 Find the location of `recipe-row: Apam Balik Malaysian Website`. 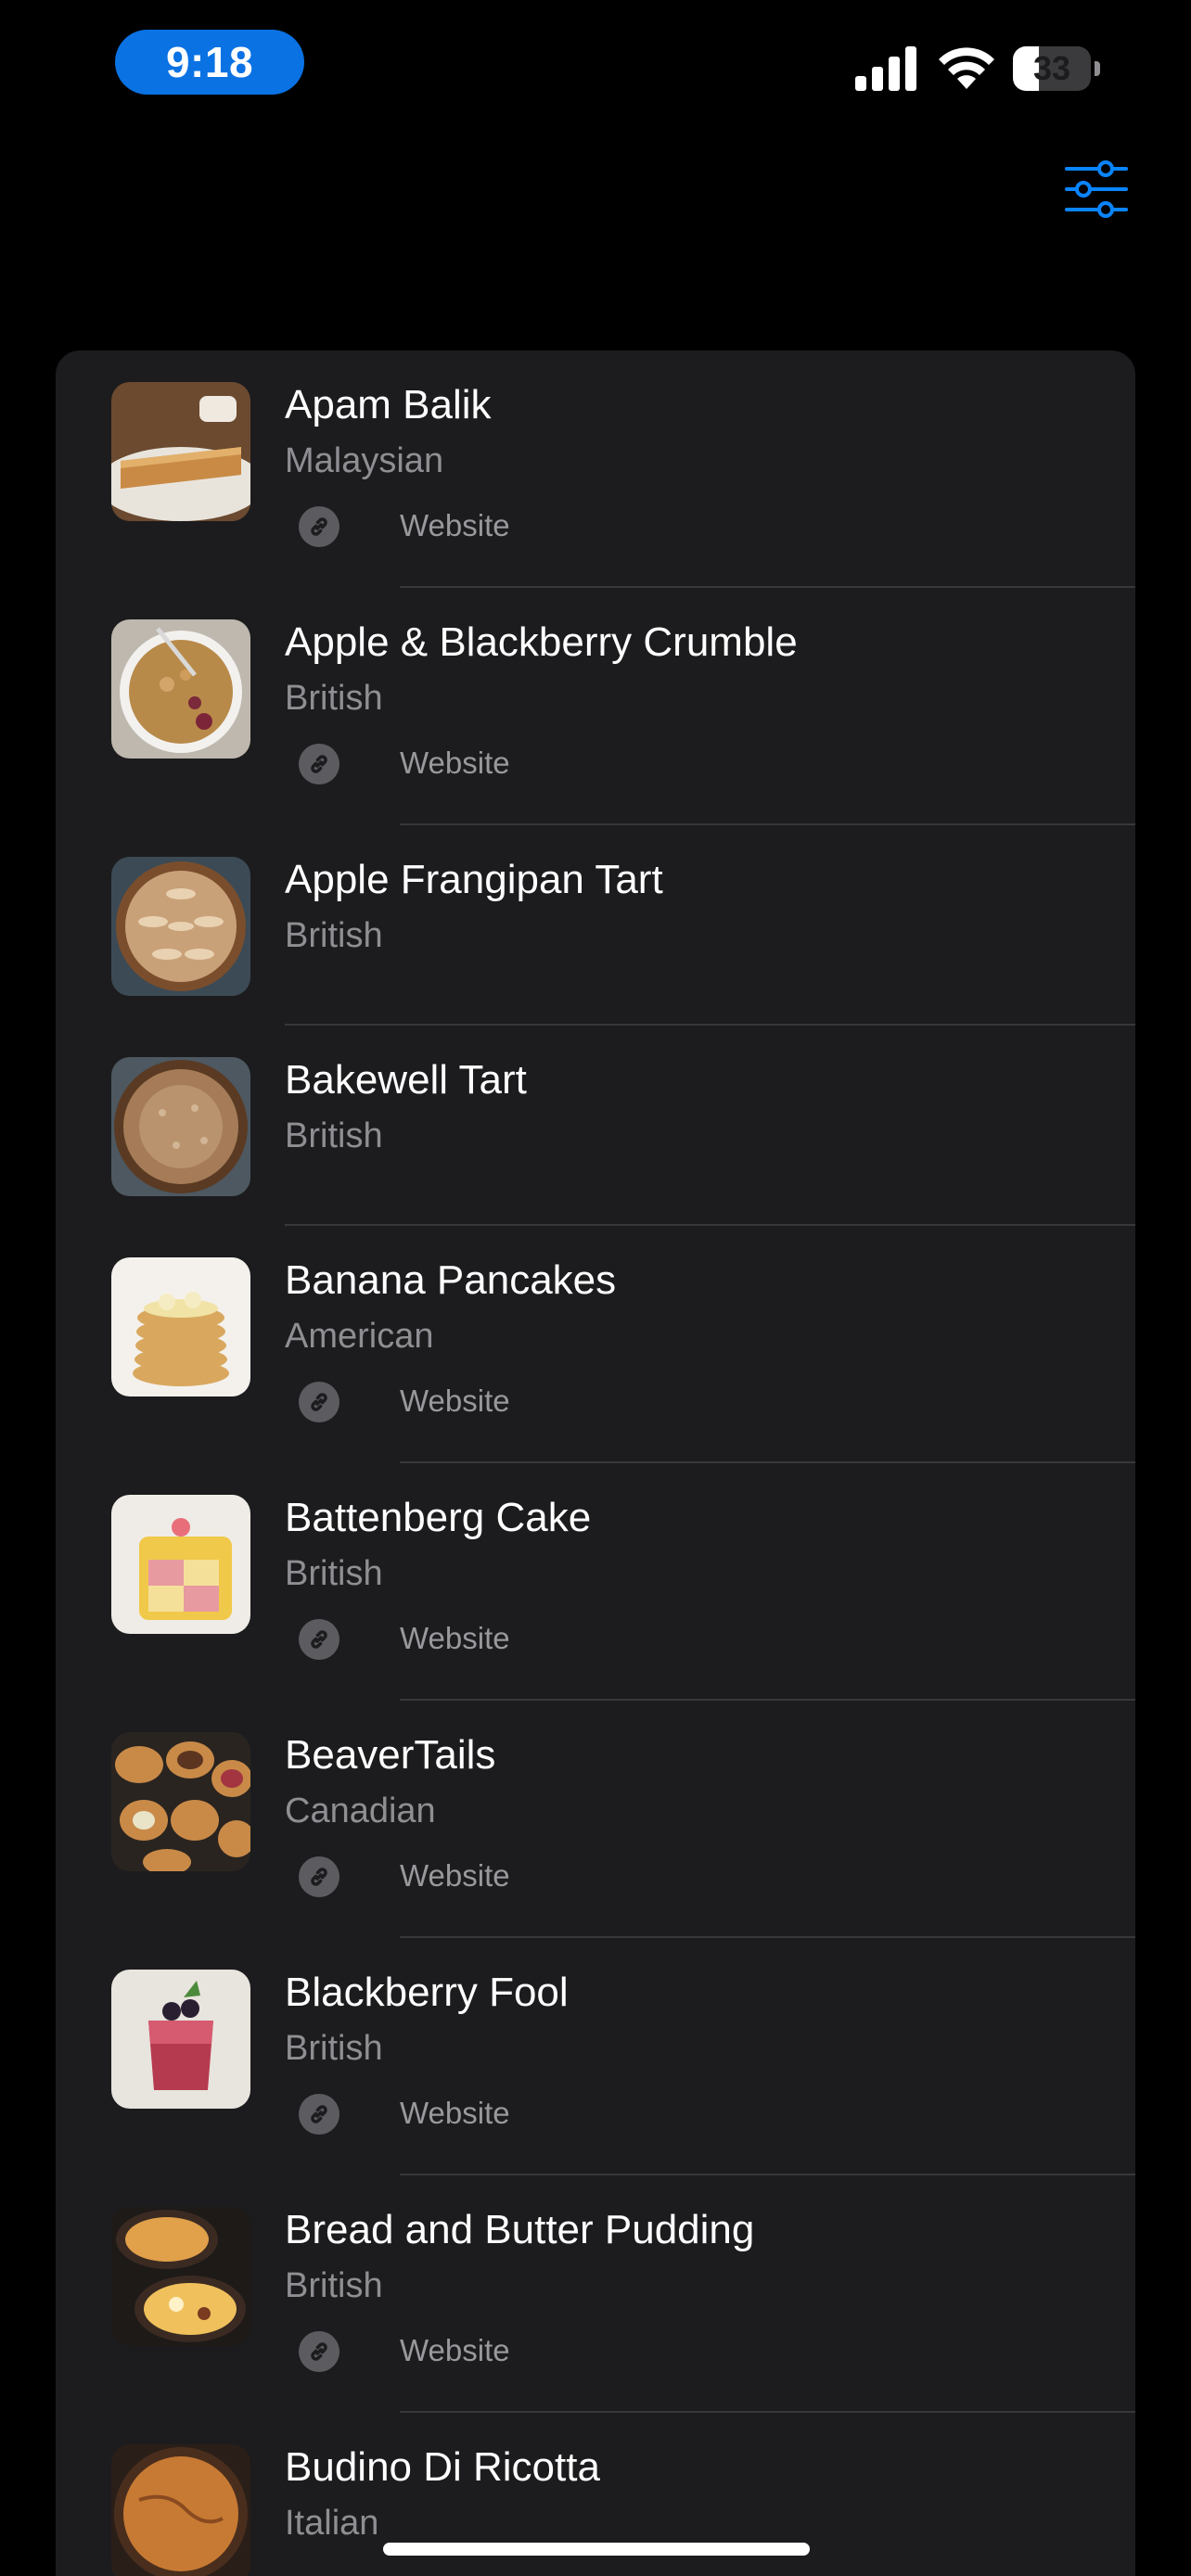

recipe-row: Apam Balik Malaysian Website is located at coordinates (595, 470).